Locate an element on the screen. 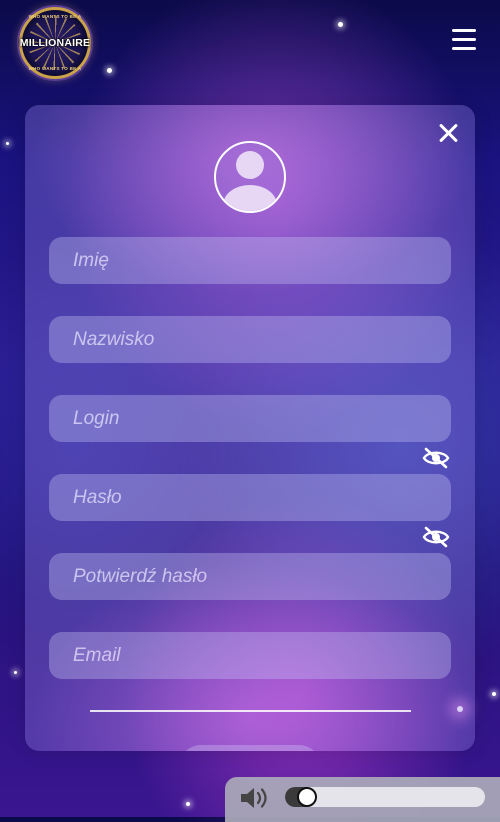 The image size is (500, 822). volume-slider is located at coordinates (385, 797).